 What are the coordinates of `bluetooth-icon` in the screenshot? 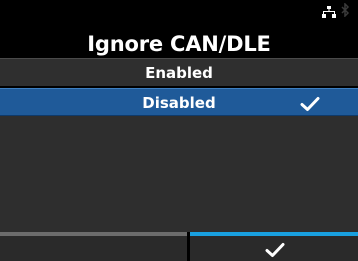 It's located at (345, 10).